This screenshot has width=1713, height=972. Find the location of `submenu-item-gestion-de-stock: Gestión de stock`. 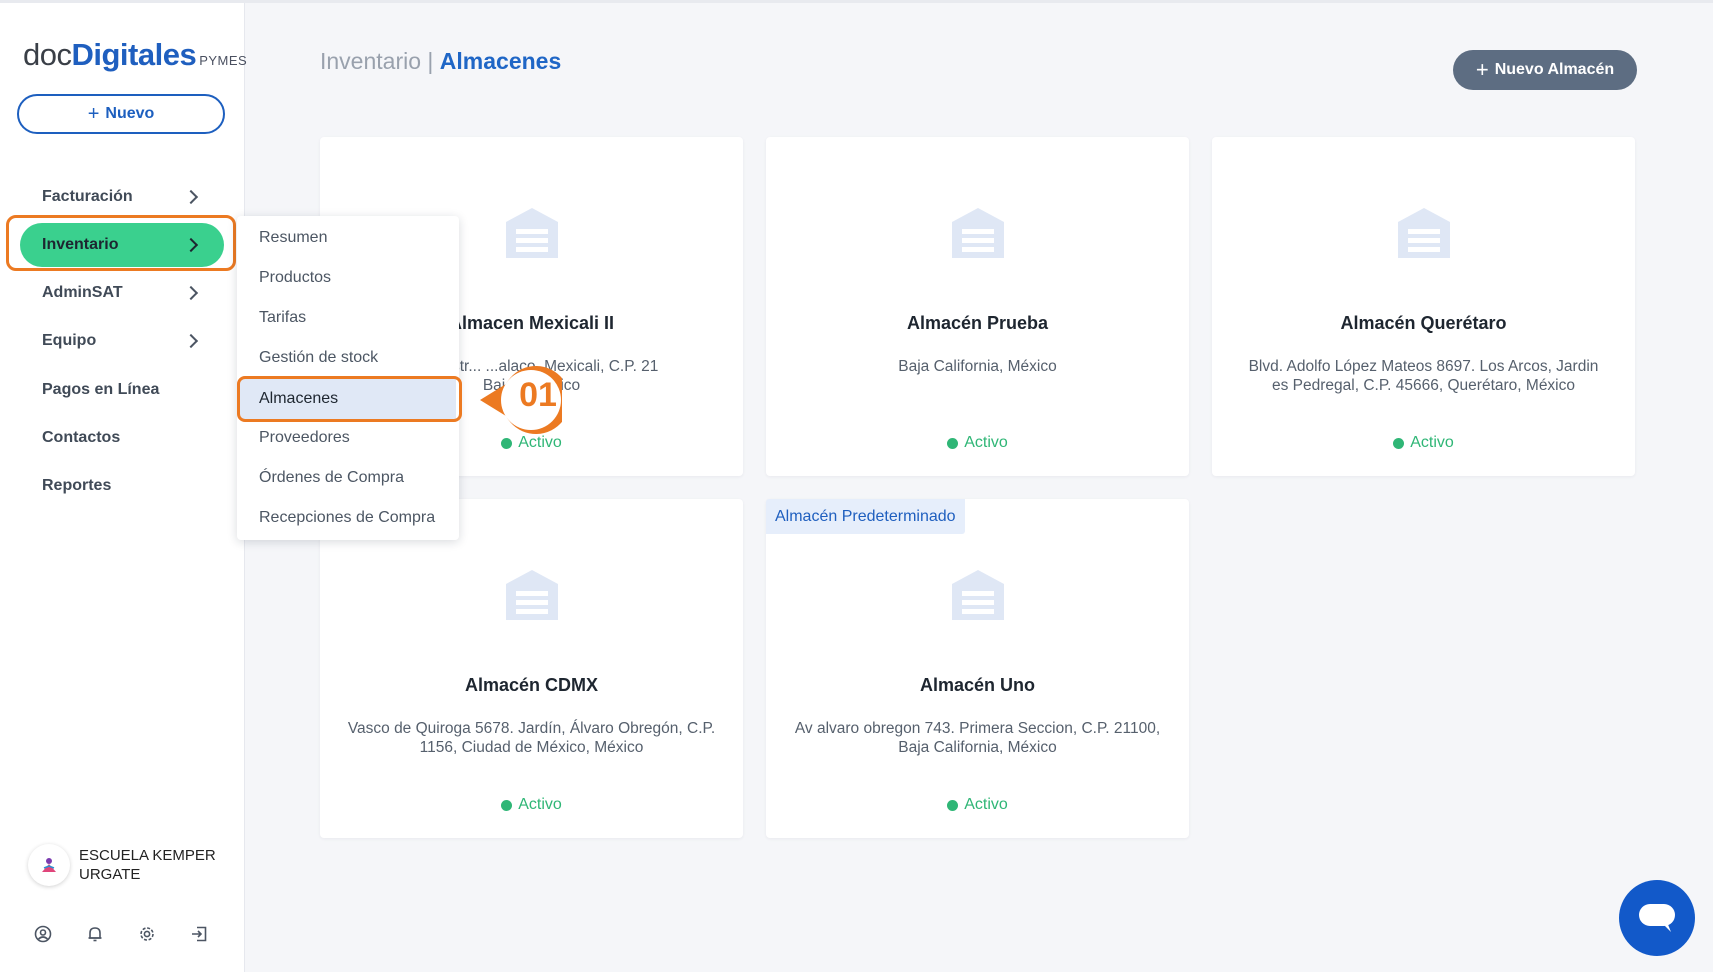

submenu-item-gestion-de-stock: Gestión de stock is located at coordinates (348, 358).